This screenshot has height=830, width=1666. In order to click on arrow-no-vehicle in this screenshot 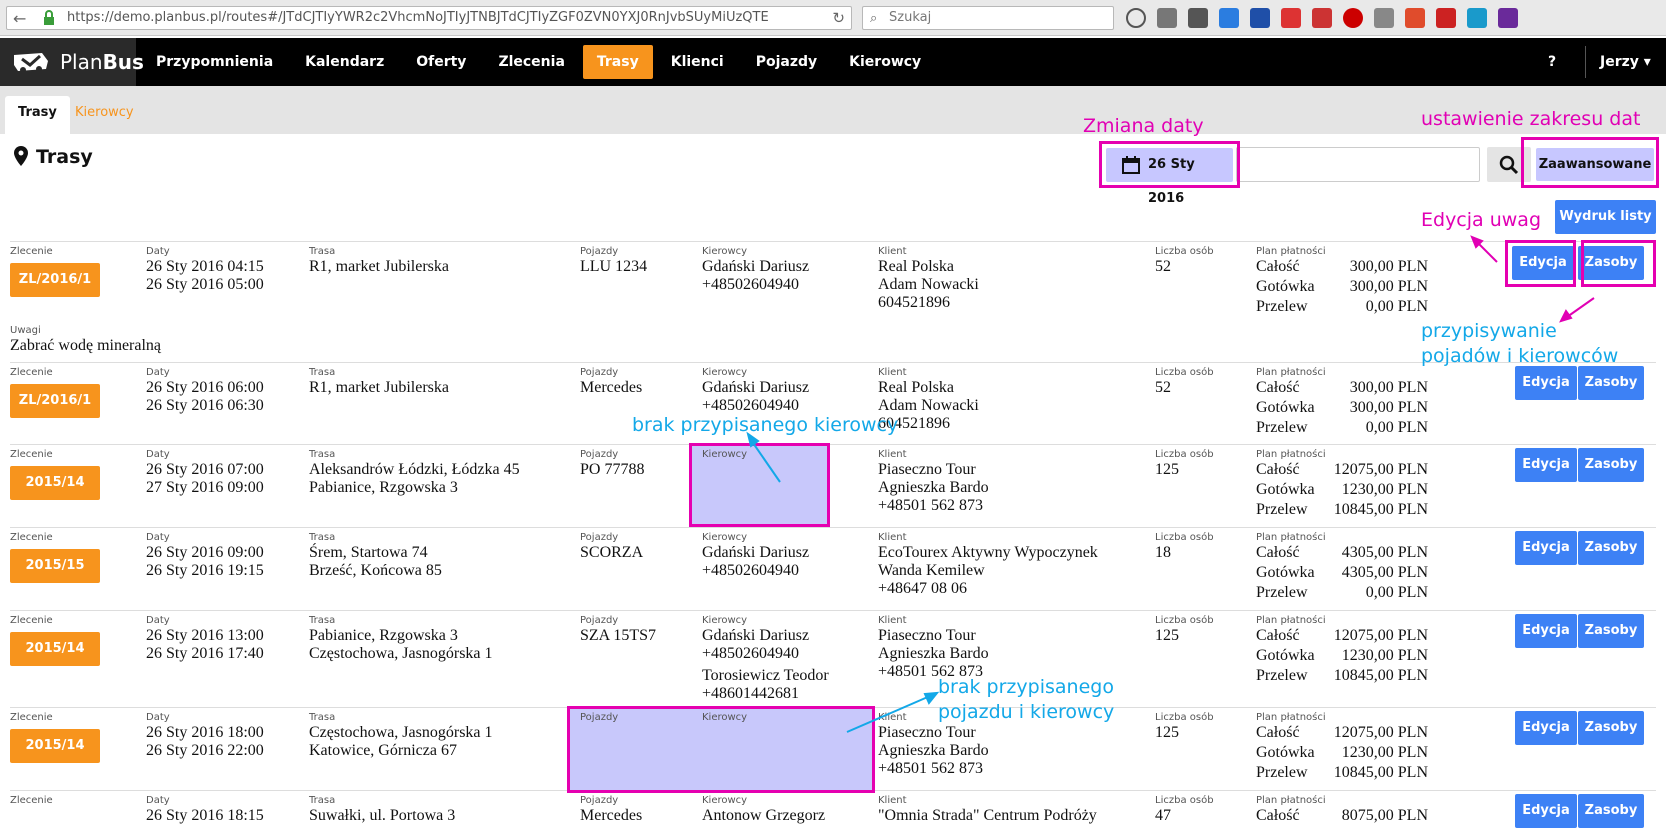, I will do `click(893, 712)`.